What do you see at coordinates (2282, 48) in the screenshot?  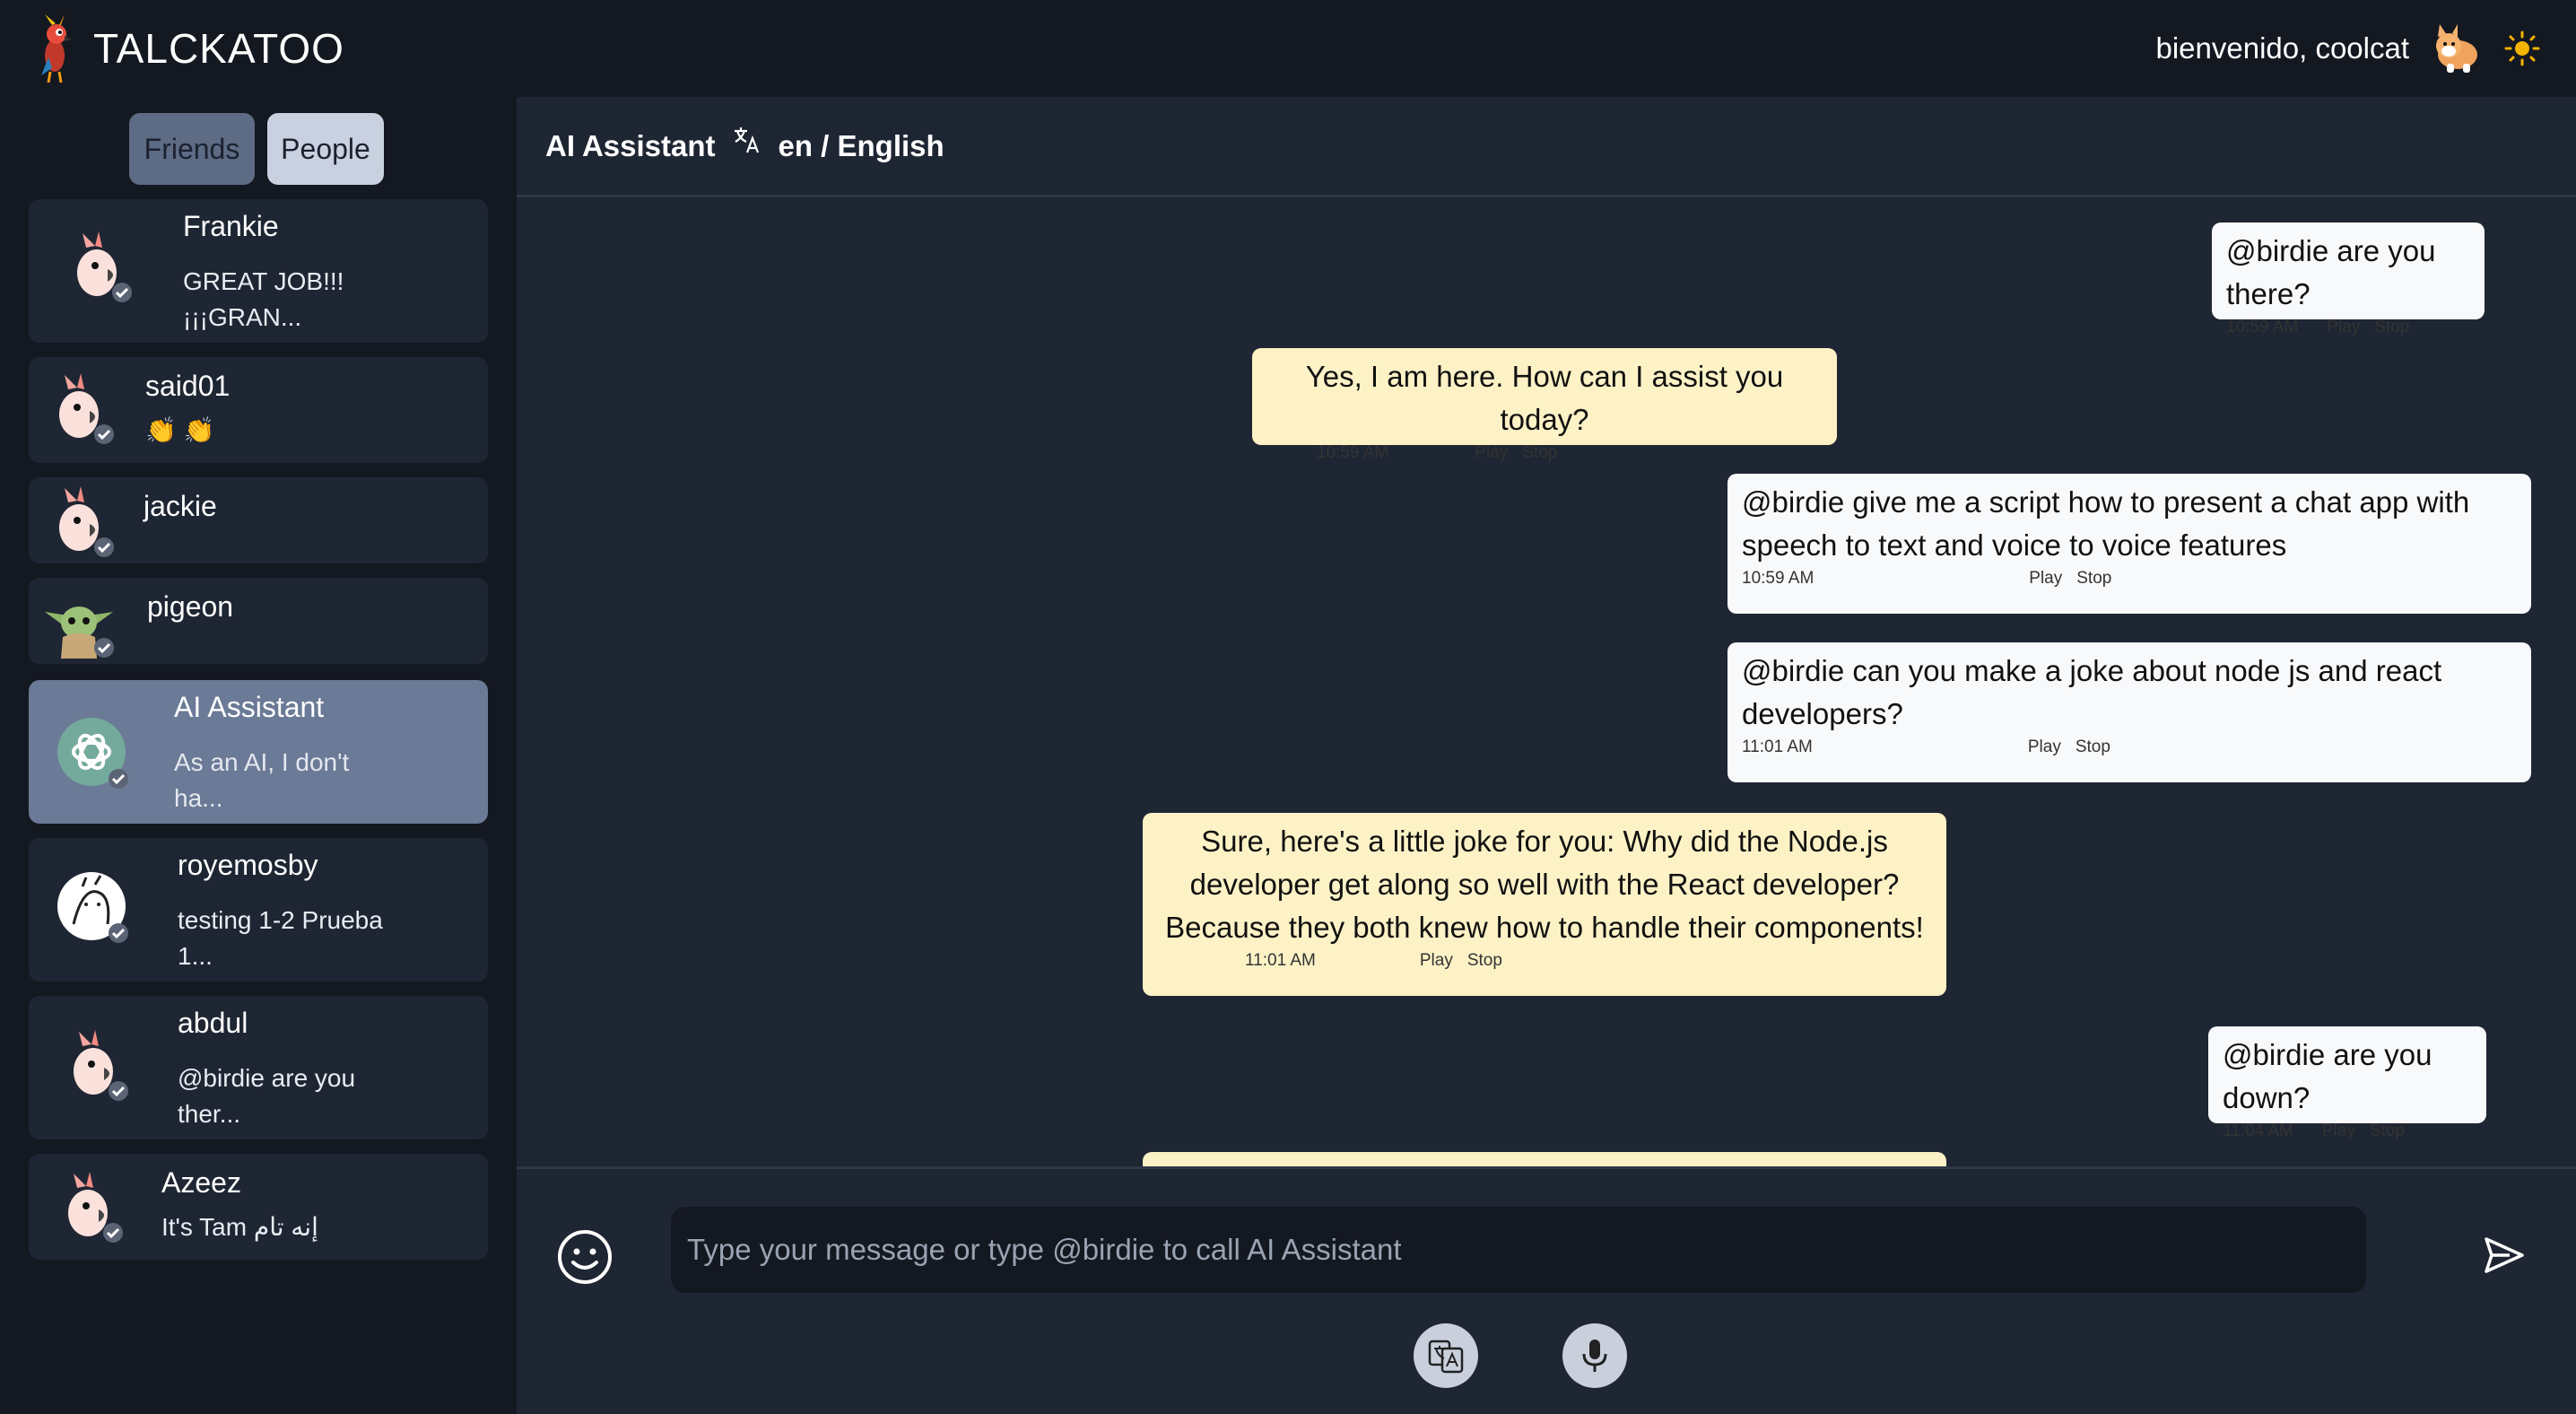 I see `welcome-text: bienvenido, coolcat` at bounding box center [2282, 48].